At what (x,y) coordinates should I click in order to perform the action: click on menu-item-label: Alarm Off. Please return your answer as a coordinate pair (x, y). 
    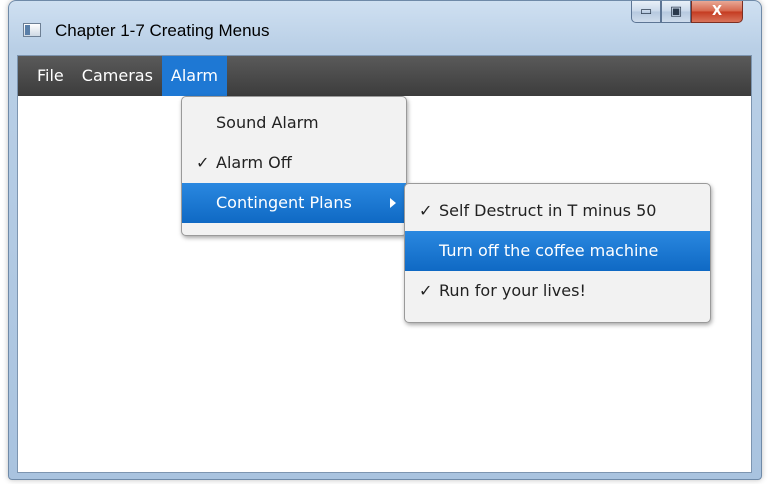
    Looking at the image, I should click on (254, 162).